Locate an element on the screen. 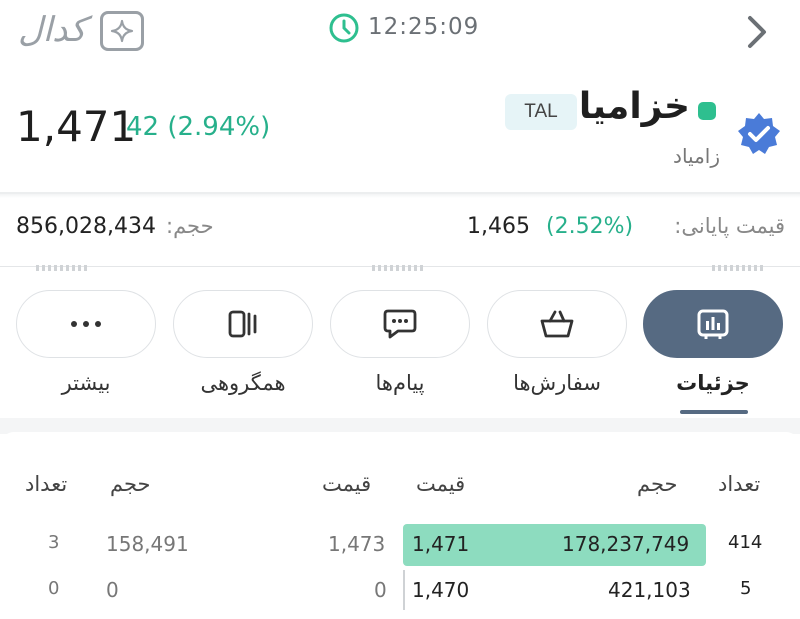  orders-button is located at coordinates (557, 324).